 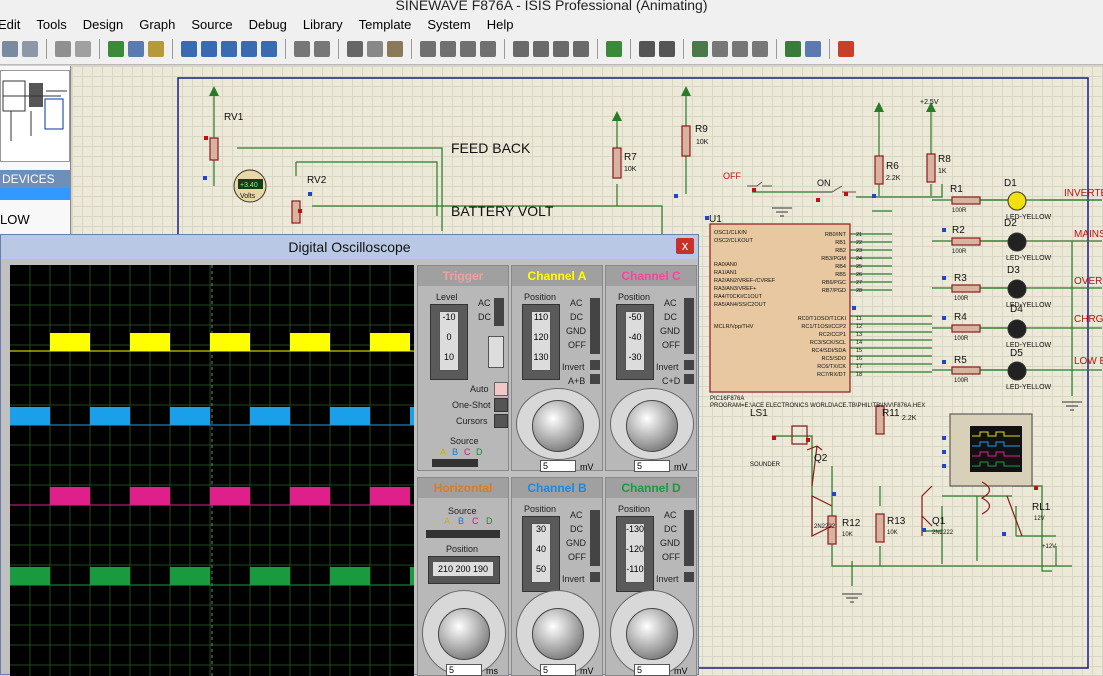 I want to click on channel-b-invert-button, so click(x=595, y=577).